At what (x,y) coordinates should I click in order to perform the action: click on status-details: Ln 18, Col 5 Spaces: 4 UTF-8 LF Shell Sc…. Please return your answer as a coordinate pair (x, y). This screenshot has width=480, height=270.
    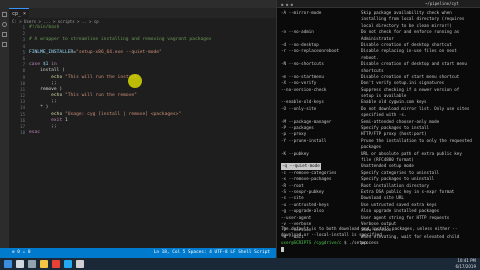
    Looking at the image, I should click on (212, 253).